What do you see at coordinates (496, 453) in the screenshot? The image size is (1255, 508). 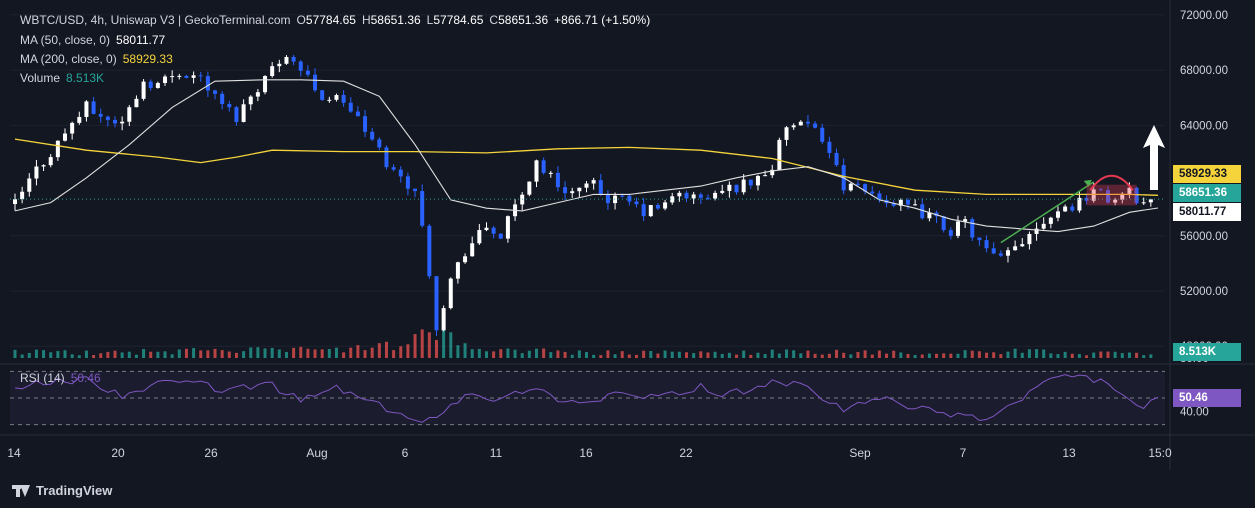 I see `time-tick-label: 11` at bounding box center [496, 453].